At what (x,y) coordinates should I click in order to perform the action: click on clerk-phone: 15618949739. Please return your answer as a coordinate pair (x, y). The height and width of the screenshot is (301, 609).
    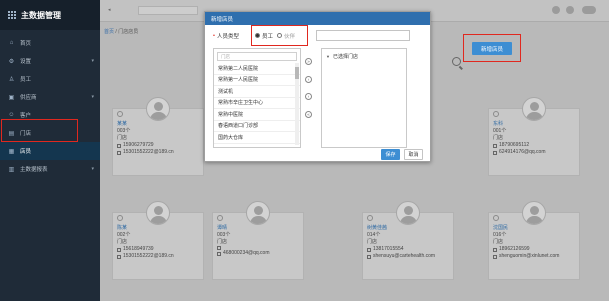
    Looking at the image, I should click on (145, 249).